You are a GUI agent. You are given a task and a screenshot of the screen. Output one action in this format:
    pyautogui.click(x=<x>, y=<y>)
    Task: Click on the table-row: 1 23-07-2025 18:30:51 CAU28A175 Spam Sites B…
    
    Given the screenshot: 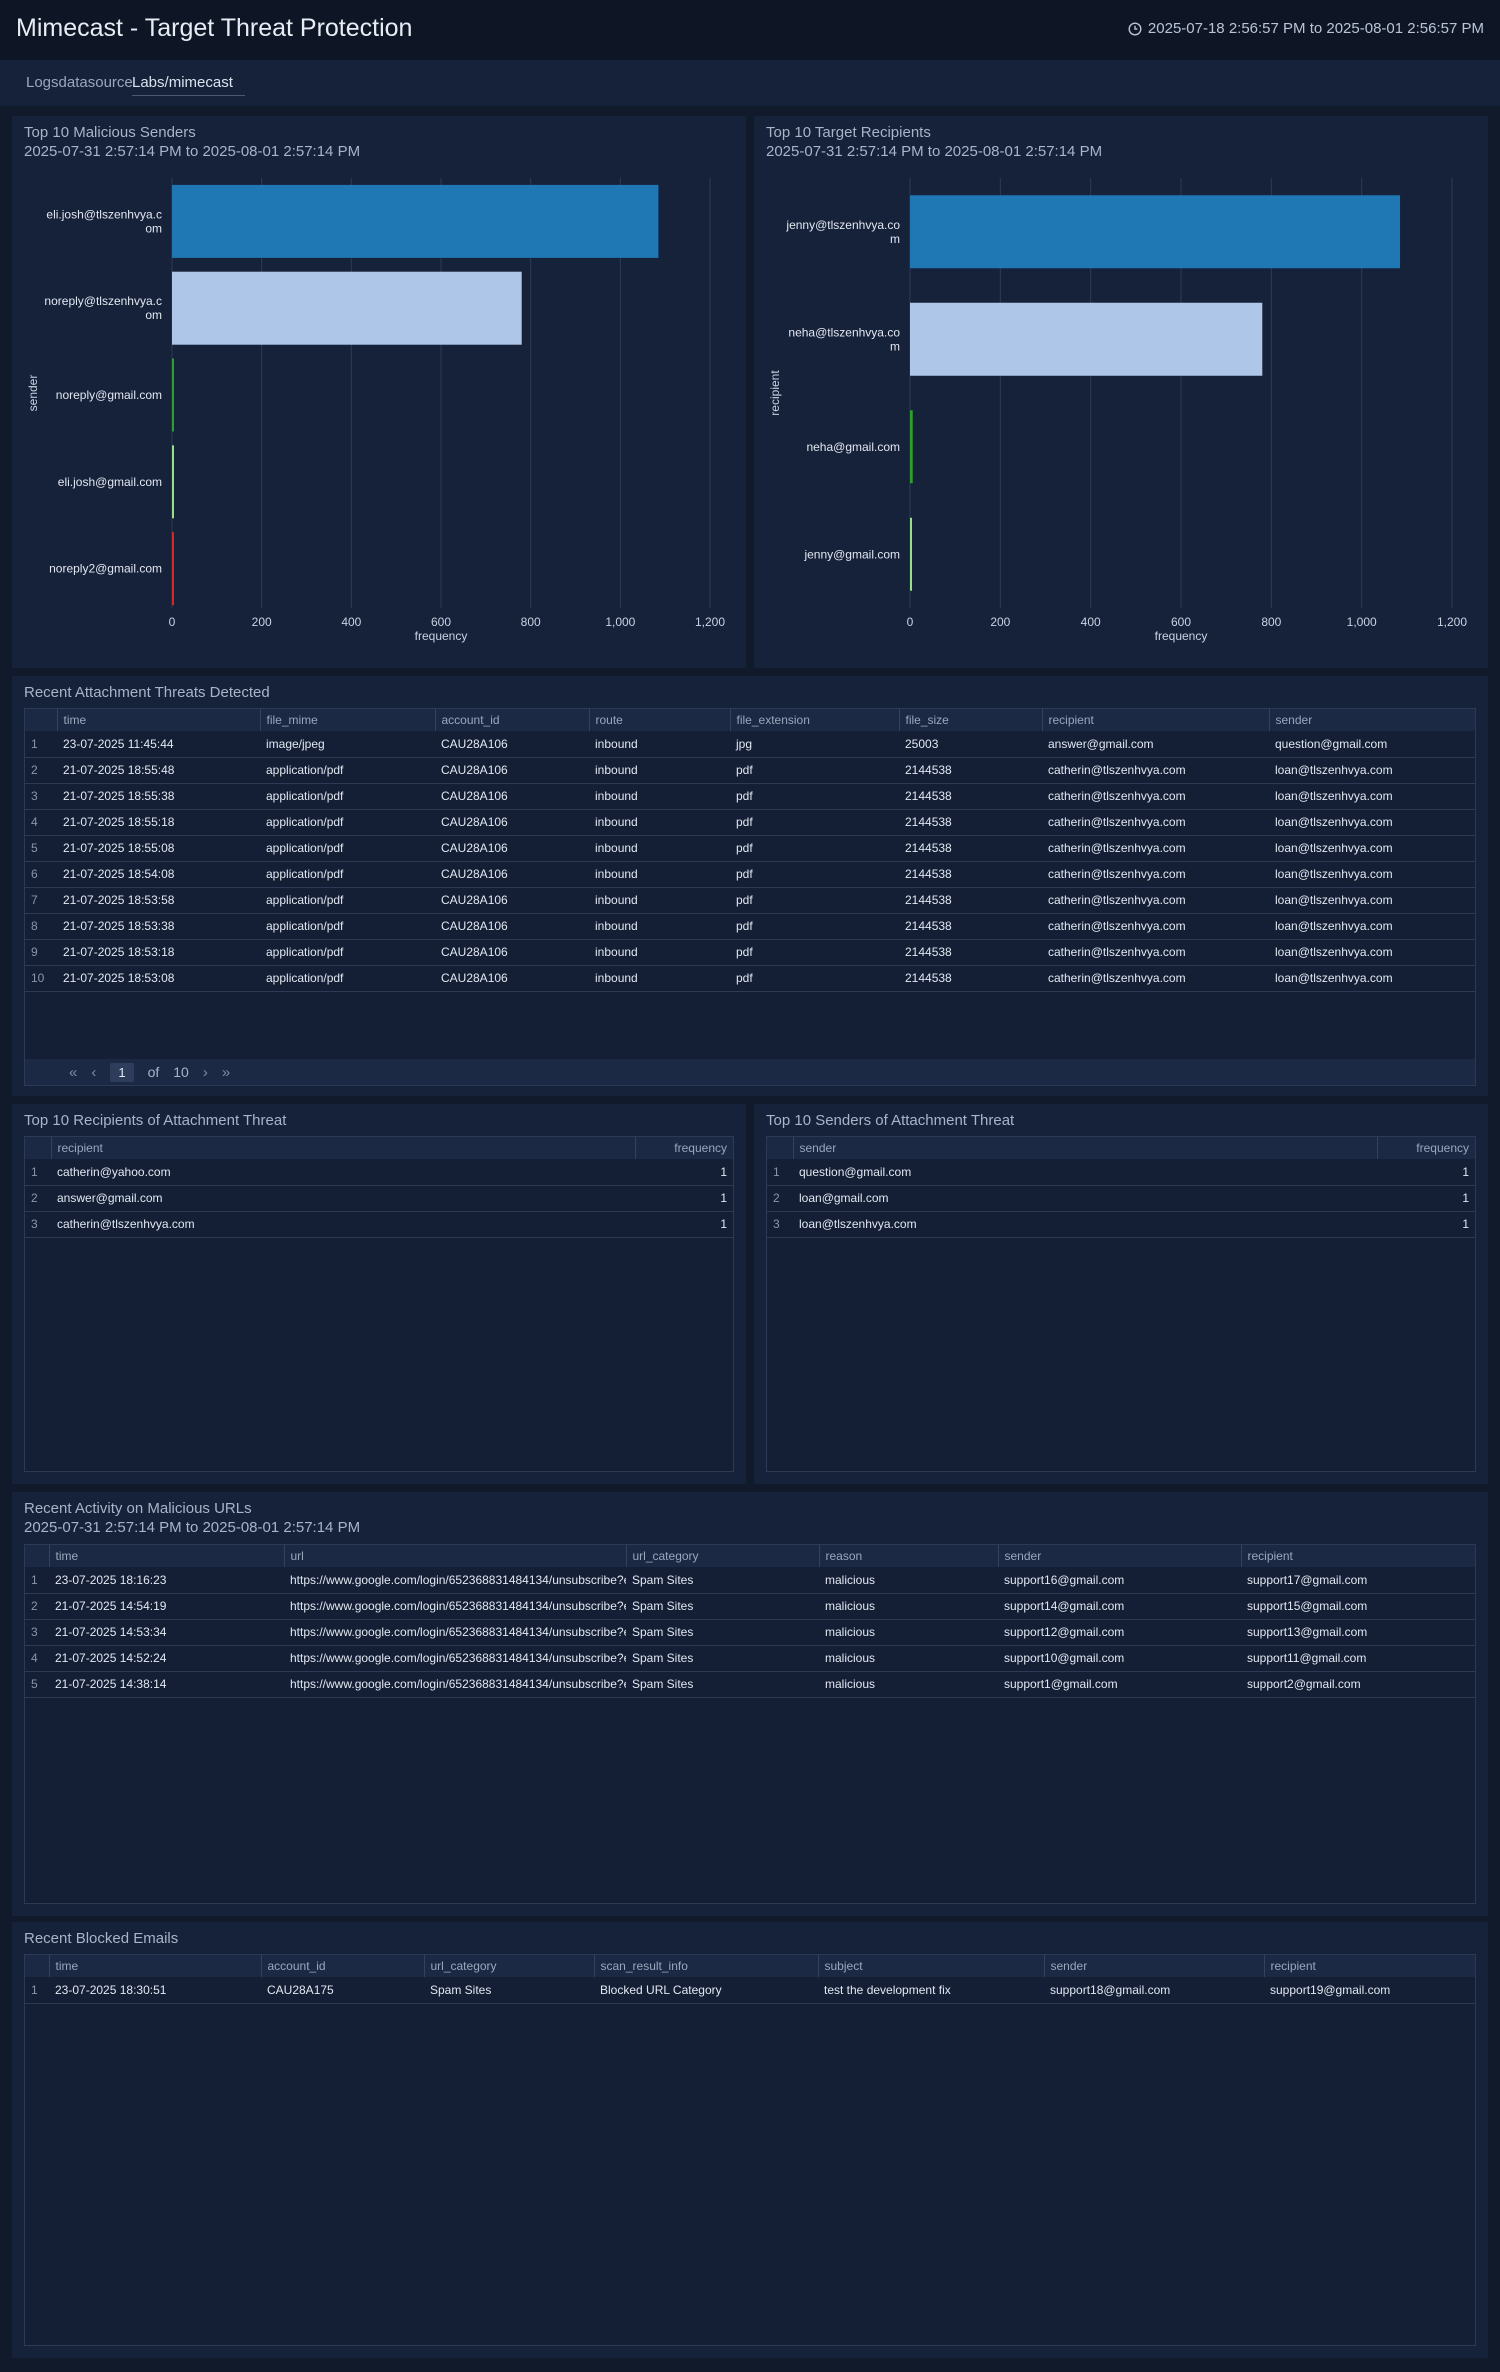 What is the action you would take?
    pyautogui.click(x=750, y=1990)
    